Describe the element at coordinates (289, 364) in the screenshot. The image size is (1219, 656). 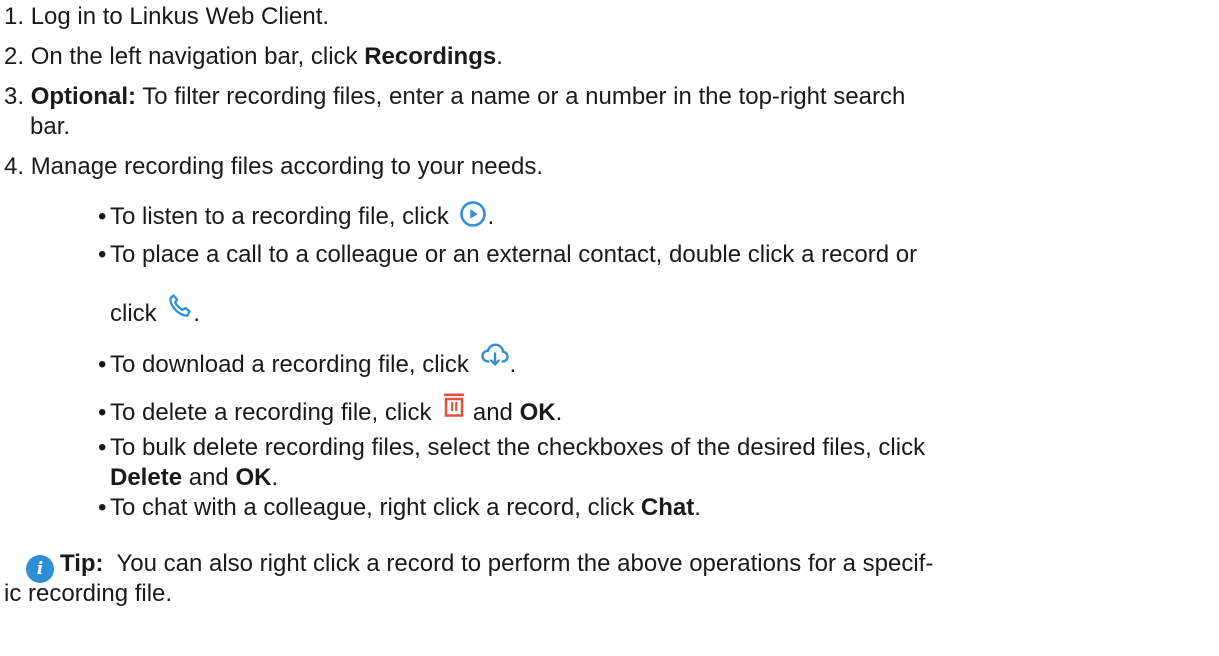
I see `bullet-text: To download a recording file, click` at that location.